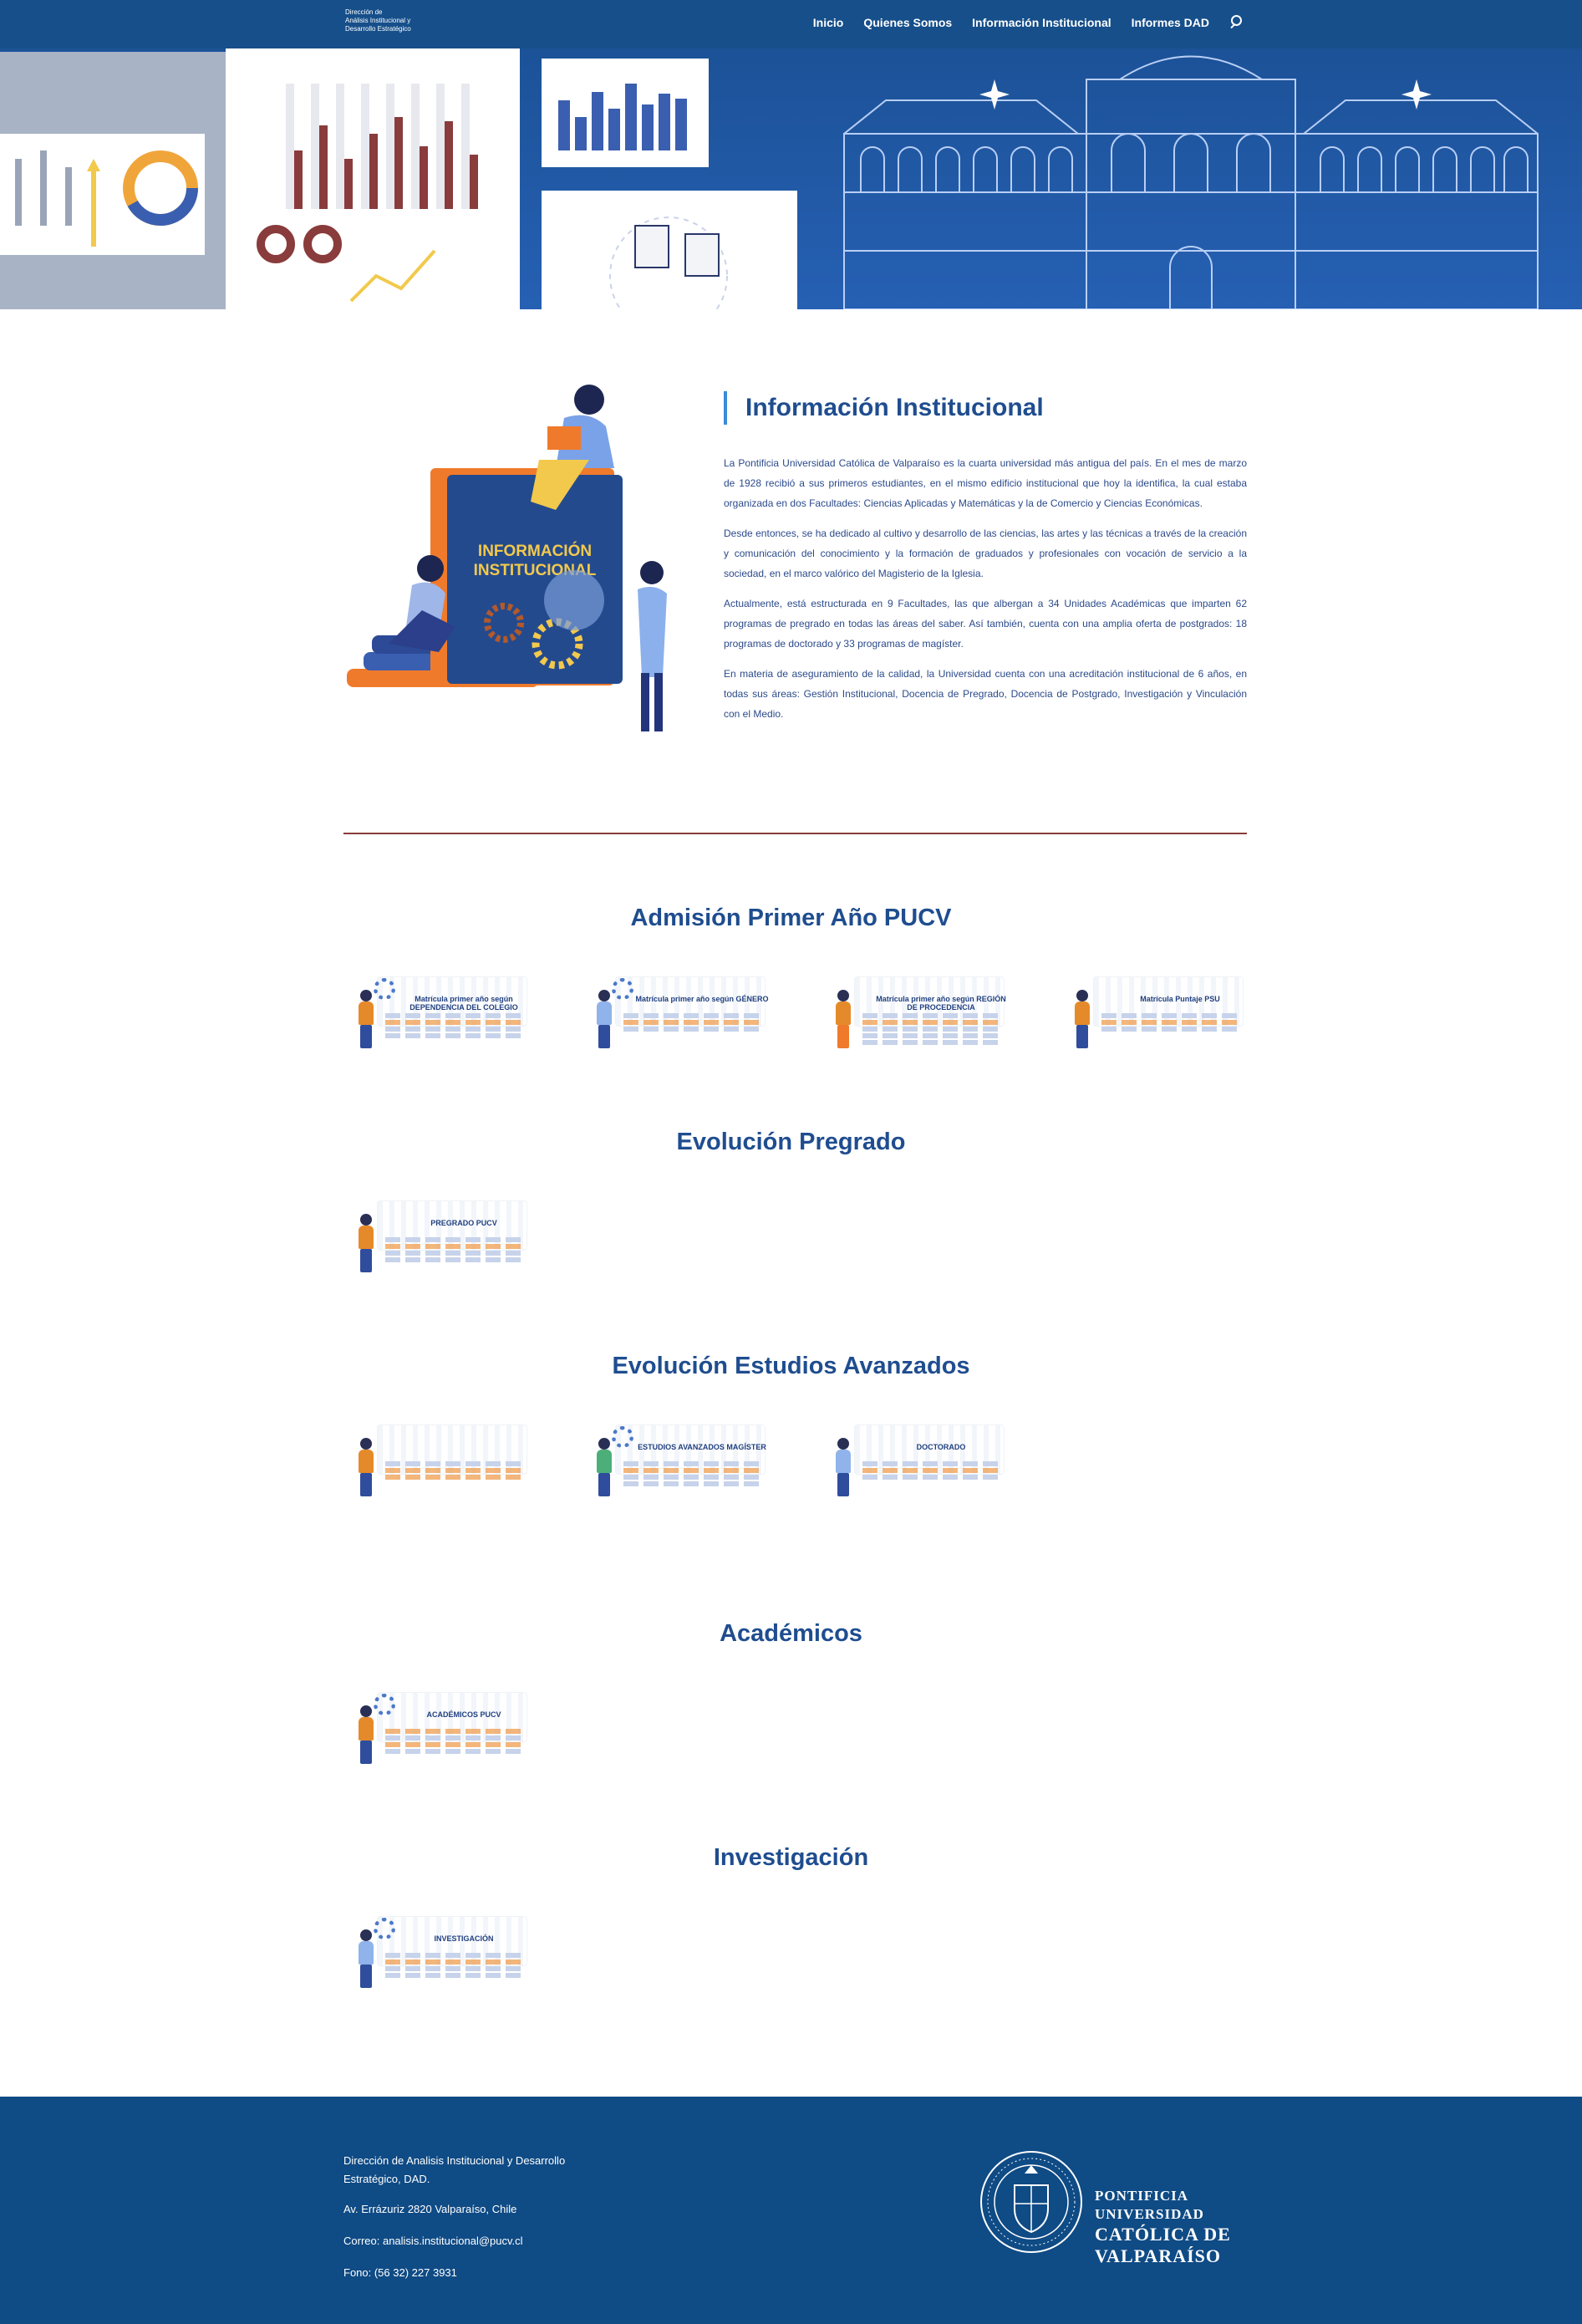 This screenshot has height=2324, width=1582. What do you see at coordinates (829, 22) in the screenshot?
I see `nav-inicio: Inicio` at bounding box center [829, 22].